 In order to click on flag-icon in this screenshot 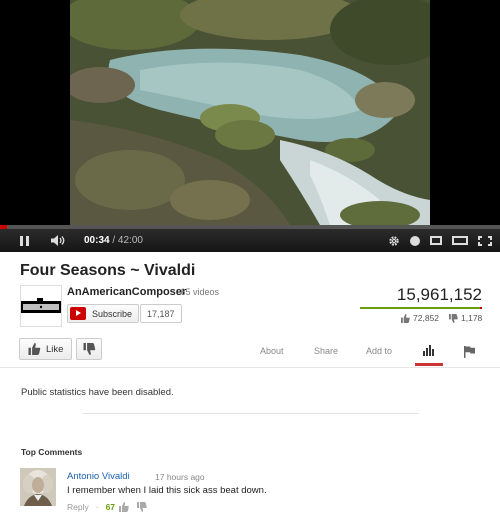, I will do `click(469, 354)`.